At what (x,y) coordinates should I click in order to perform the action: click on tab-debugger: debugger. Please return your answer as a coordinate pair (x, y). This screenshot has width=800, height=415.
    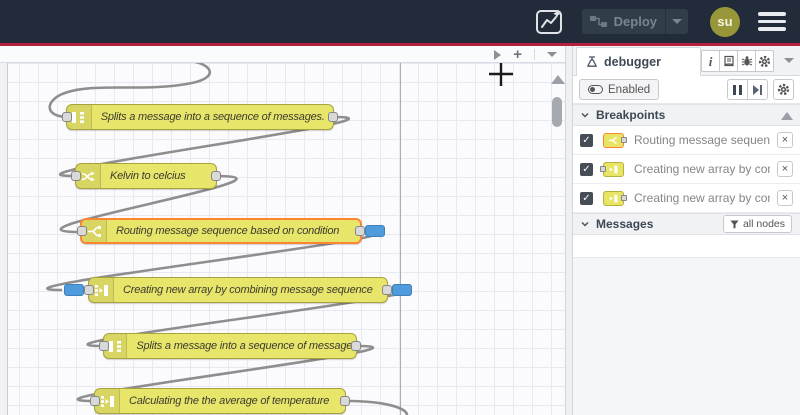
    Looking at the image, I should click on (638, 61).